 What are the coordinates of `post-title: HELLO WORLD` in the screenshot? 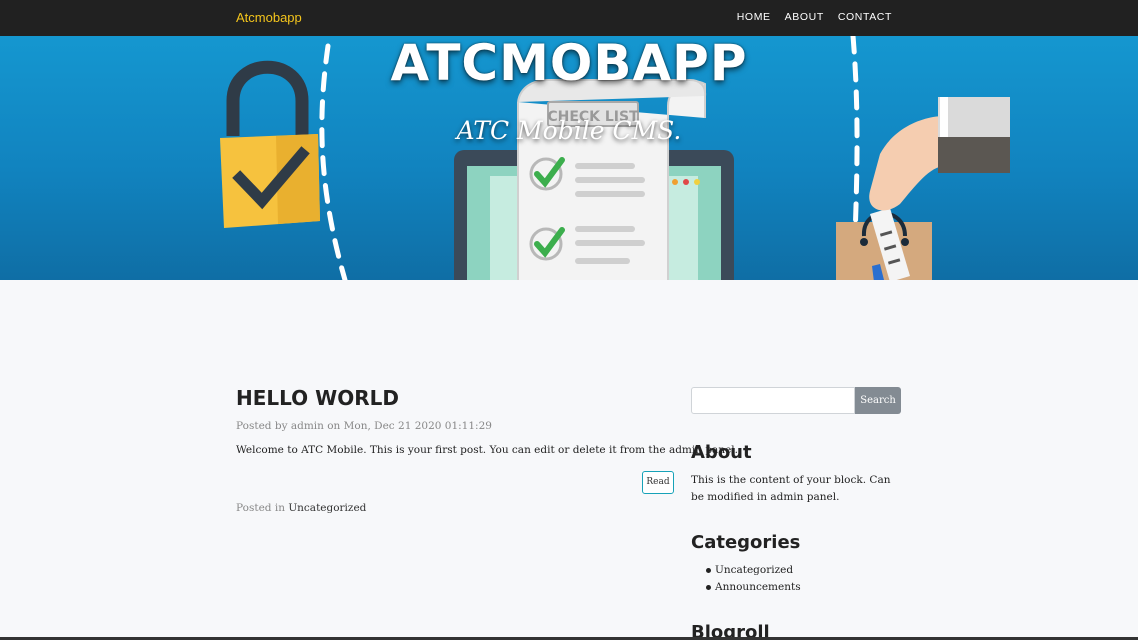 It's located at (317, 398).